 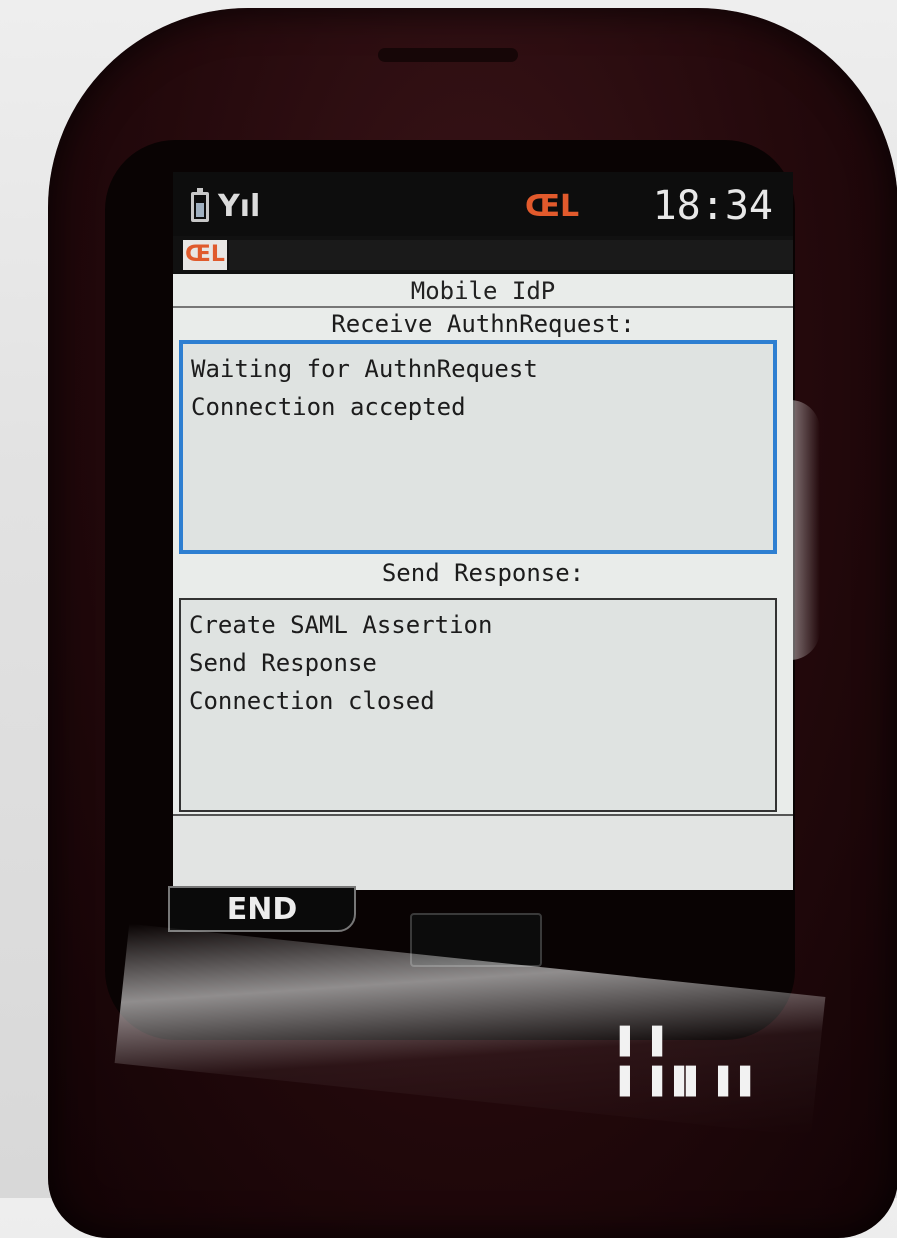 I want to click on earpiece-speaker, so click(x=448, y=55).